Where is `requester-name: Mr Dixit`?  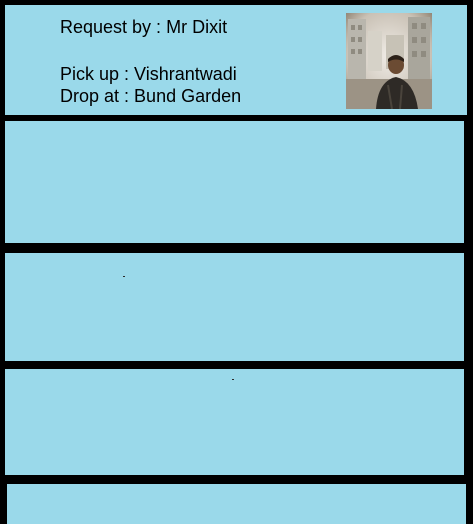 requester-name: Mr Dixit is located at coordinates (197, 27).